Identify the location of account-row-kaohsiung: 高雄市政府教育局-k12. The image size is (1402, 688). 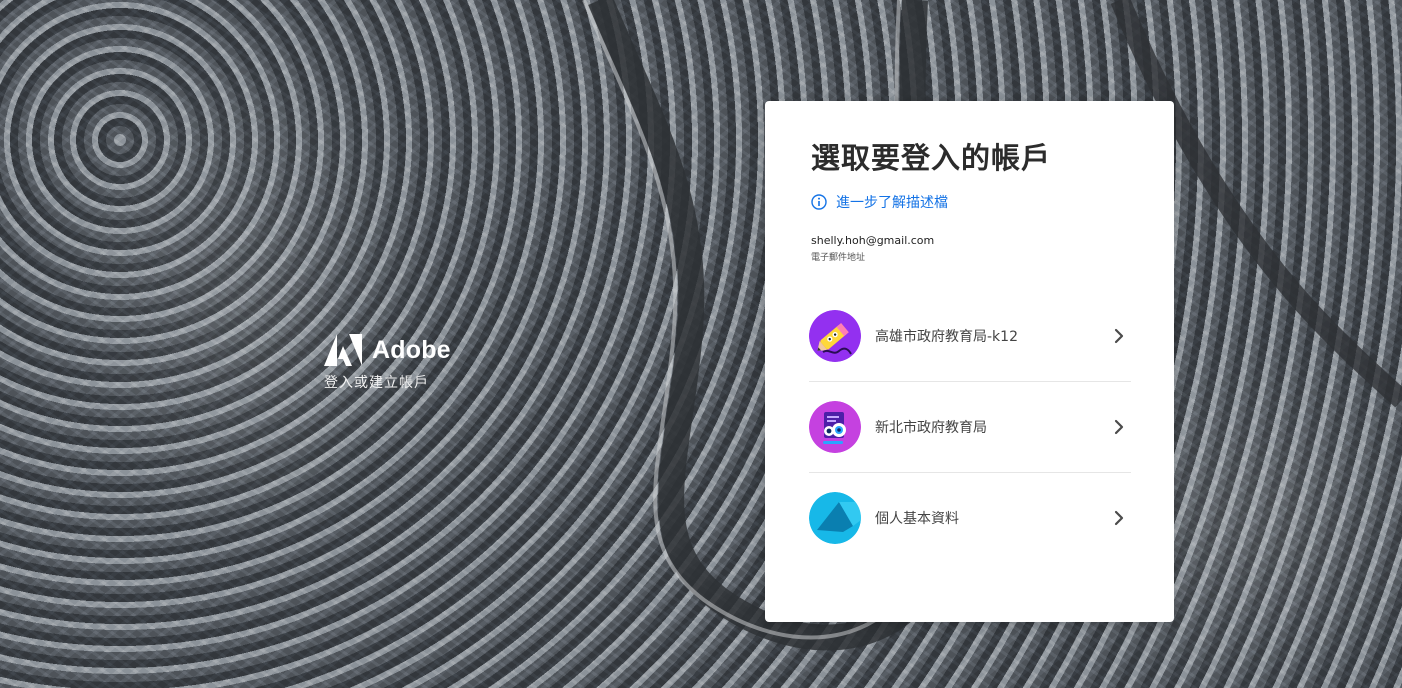
(970, 336).